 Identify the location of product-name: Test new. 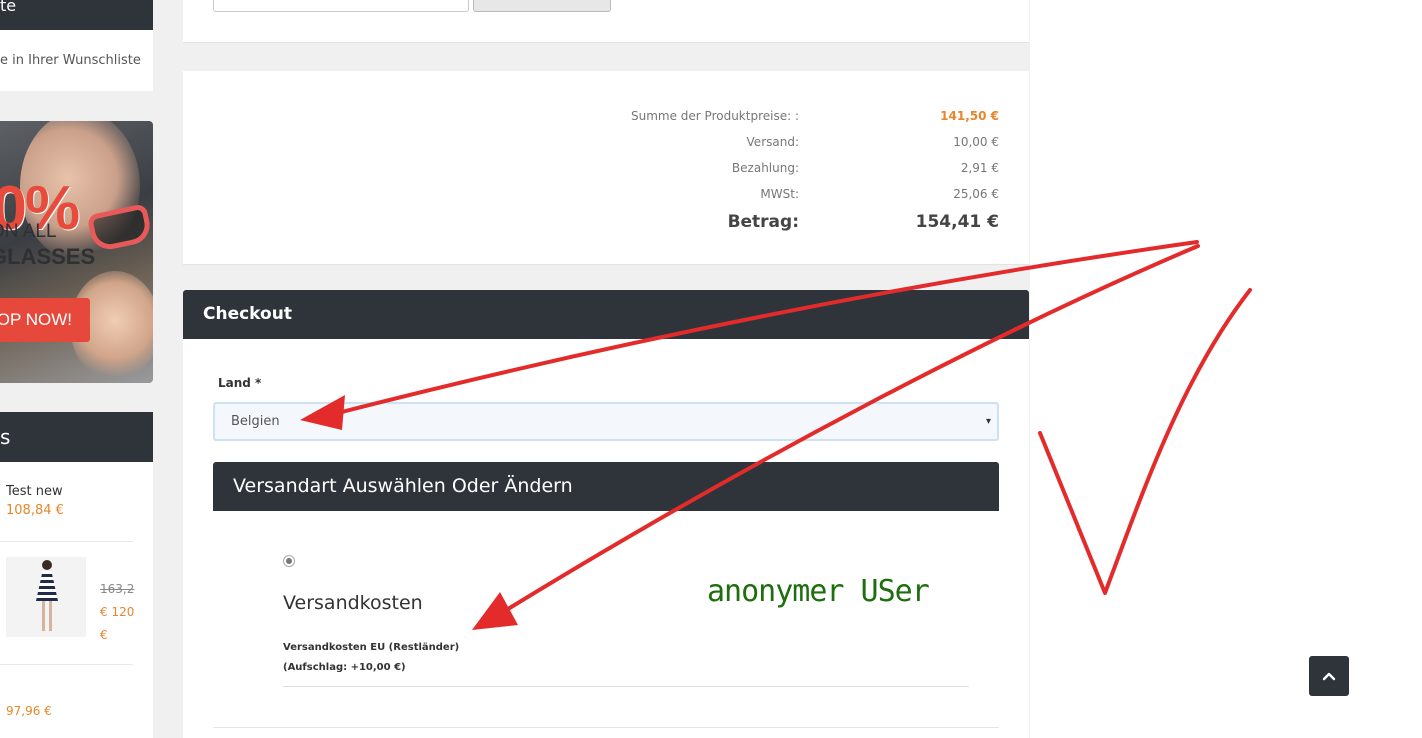
(34, 491).